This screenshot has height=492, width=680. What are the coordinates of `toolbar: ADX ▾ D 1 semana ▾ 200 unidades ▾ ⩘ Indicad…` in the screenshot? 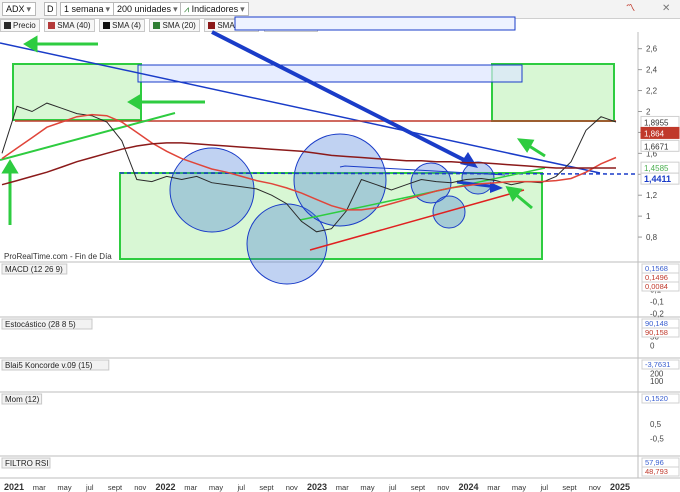 It's located at (340, 9).